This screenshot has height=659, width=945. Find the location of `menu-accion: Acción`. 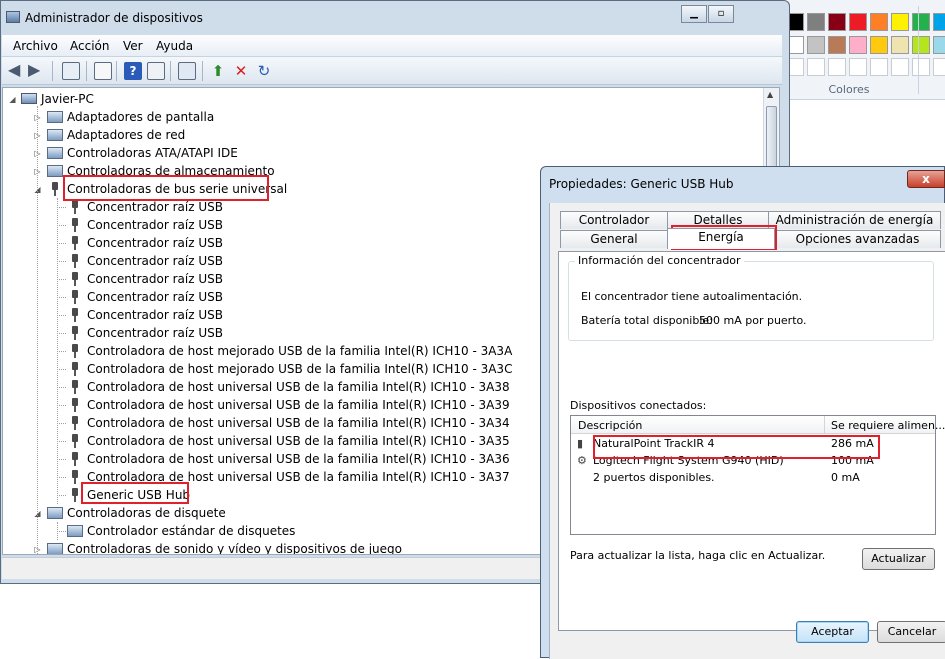

menu-accion: Acción is located at coordinates (89, 46).